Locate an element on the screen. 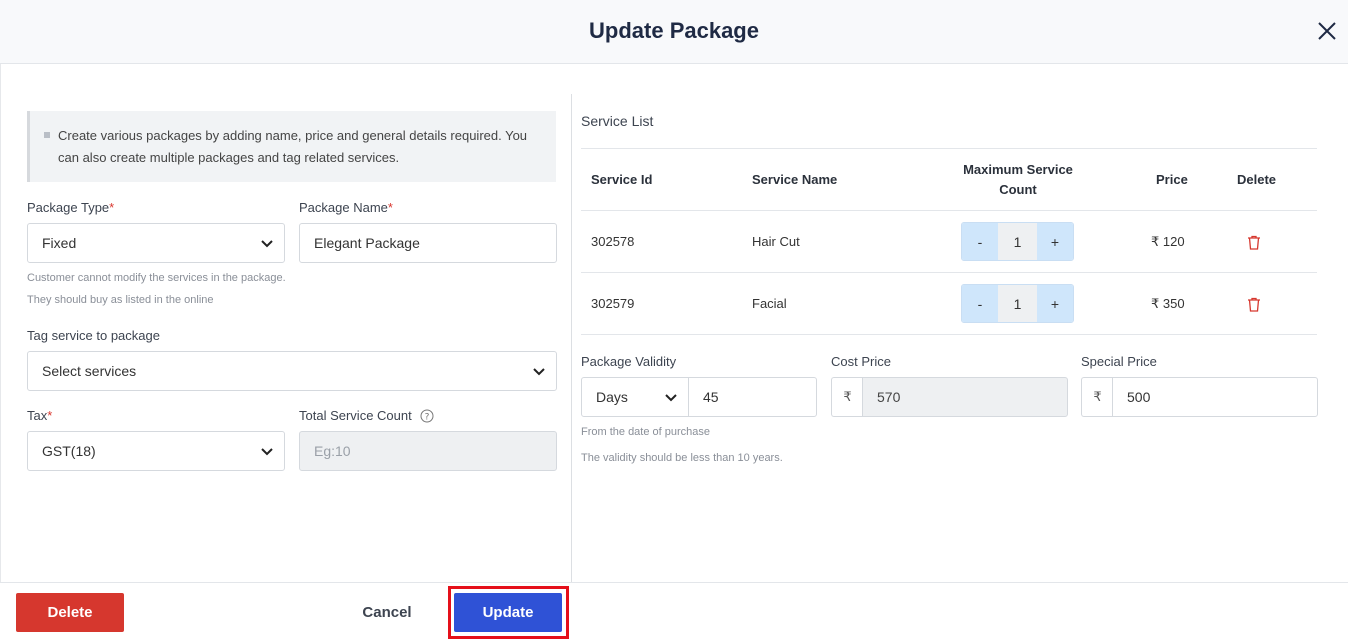 Image resolution: width=1348 pixels, height=640 pixels. row-price: ₹ 350 is located at coordinates (1168, 303).